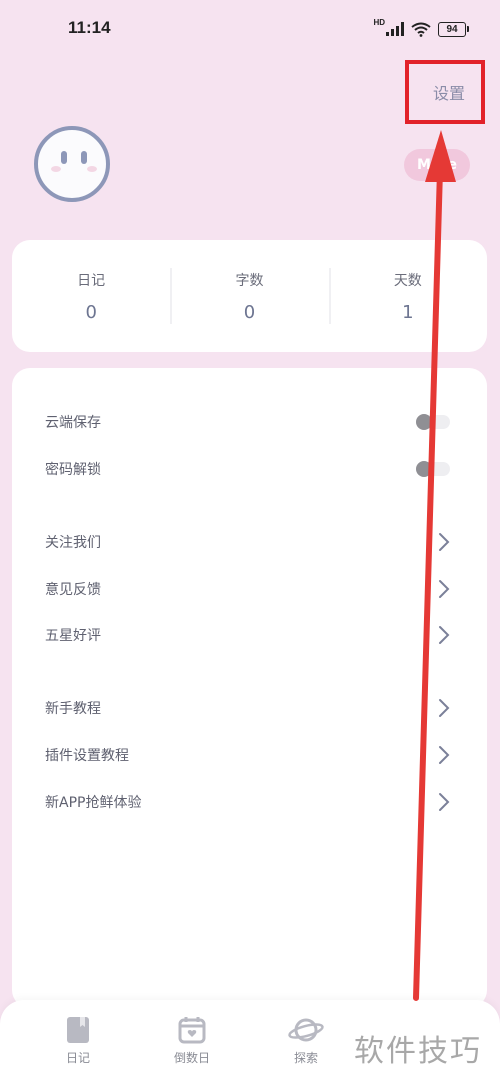 Image resolution: width=500 pixels, height=1084 pixels. What do you see at coordinates (249, 755) in the screenshot?
I see `menu-item-widget-guide: 插件设置教程` at bounding box center [249, 755].